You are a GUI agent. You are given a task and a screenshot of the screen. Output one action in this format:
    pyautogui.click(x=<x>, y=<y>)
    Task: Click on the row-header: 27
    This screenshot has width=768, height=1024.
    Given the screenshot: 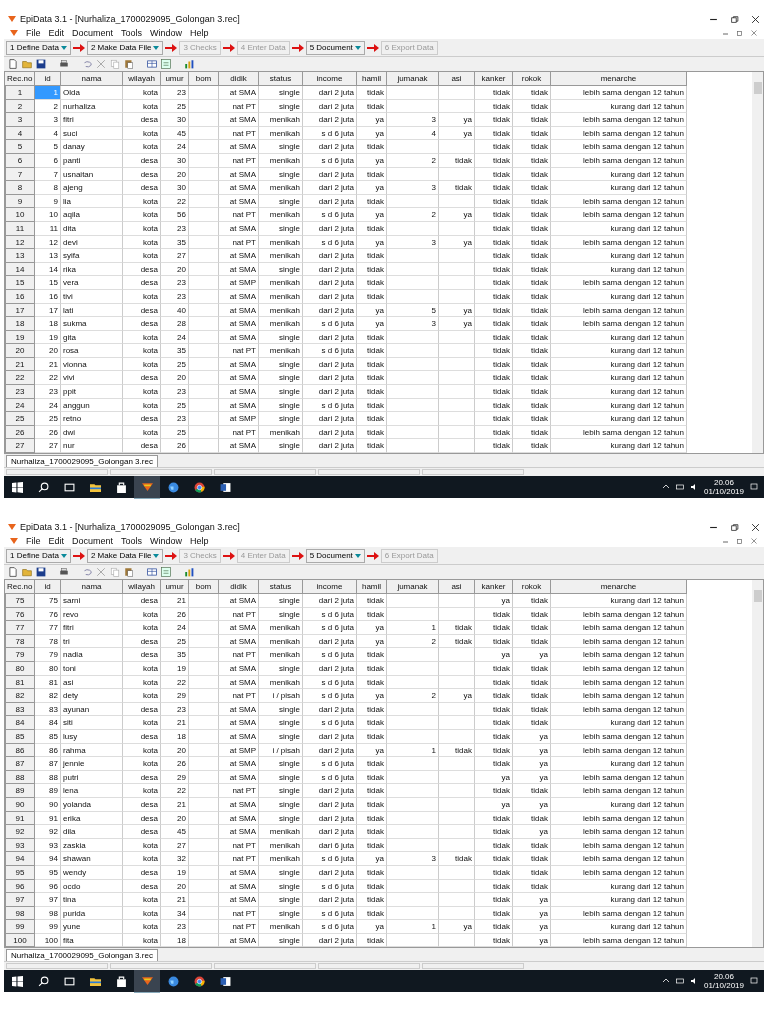 What is the action you would take?
    pyautogui.click(x=20, y=446)
    